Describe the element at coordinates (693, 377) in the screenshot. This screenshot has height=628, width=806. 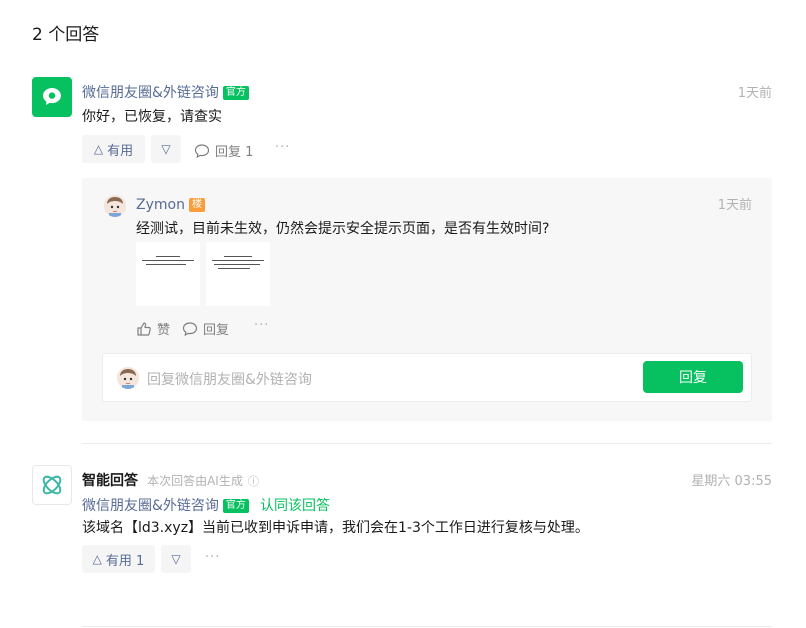
I see `submit-reply-button: 回复` at that location.